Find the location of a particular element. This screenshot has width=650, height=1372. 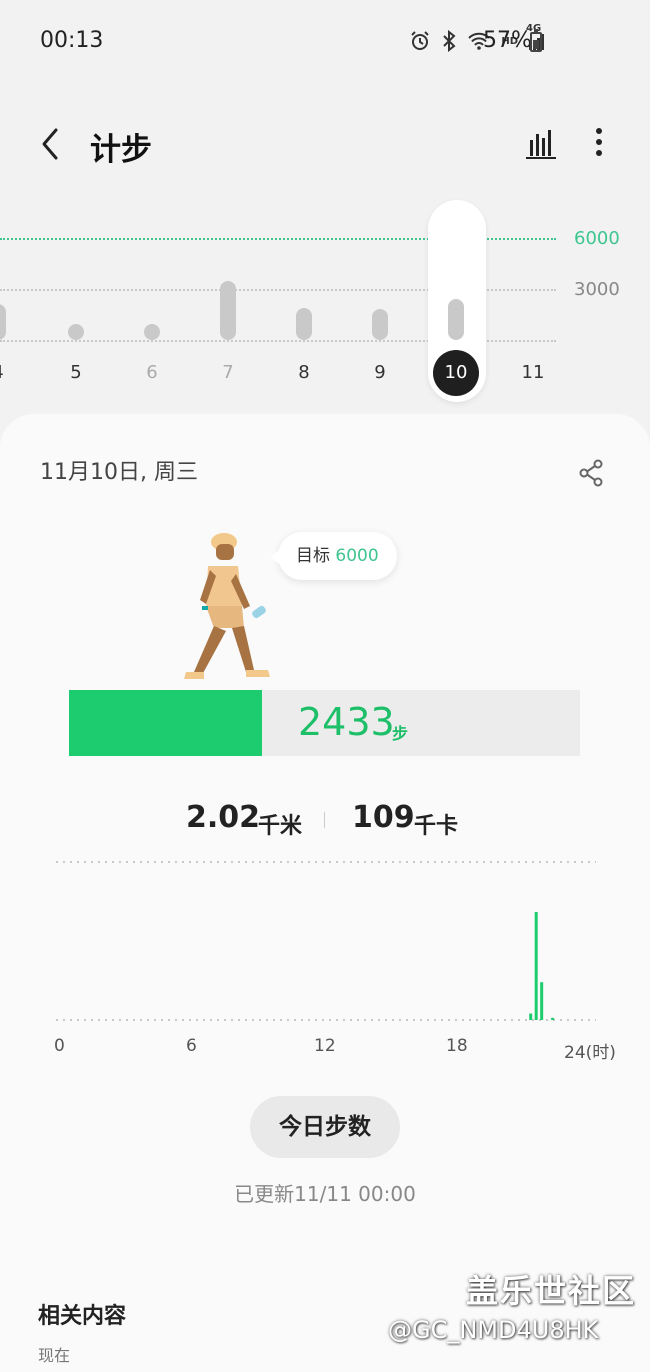

trends-button is located at coordinates (541, 143).